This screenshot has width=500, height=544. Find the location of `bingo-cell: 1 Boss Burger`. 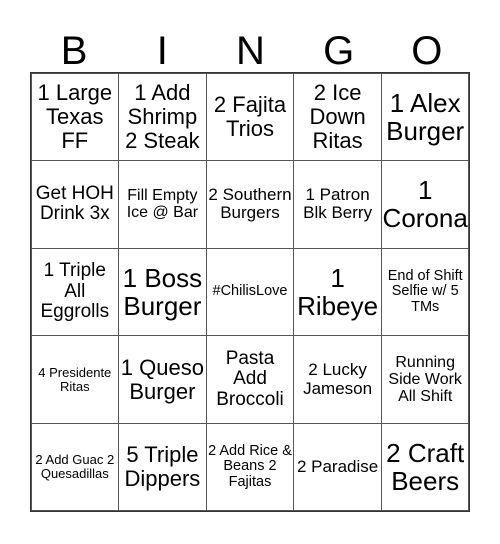

bingo-cell: 1 Boss Burger is located at coordinates (162, 292).